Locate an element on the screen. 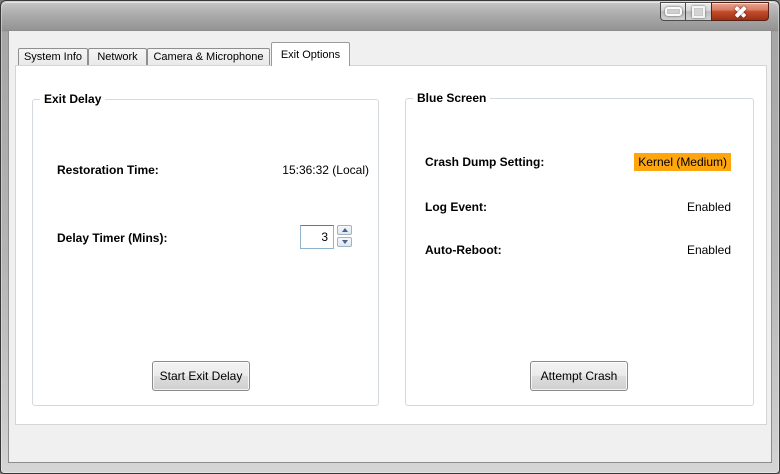  crash-dump-row: Crash Dump Setting: Kernel (Medium) is located at coordinates (578, 162).